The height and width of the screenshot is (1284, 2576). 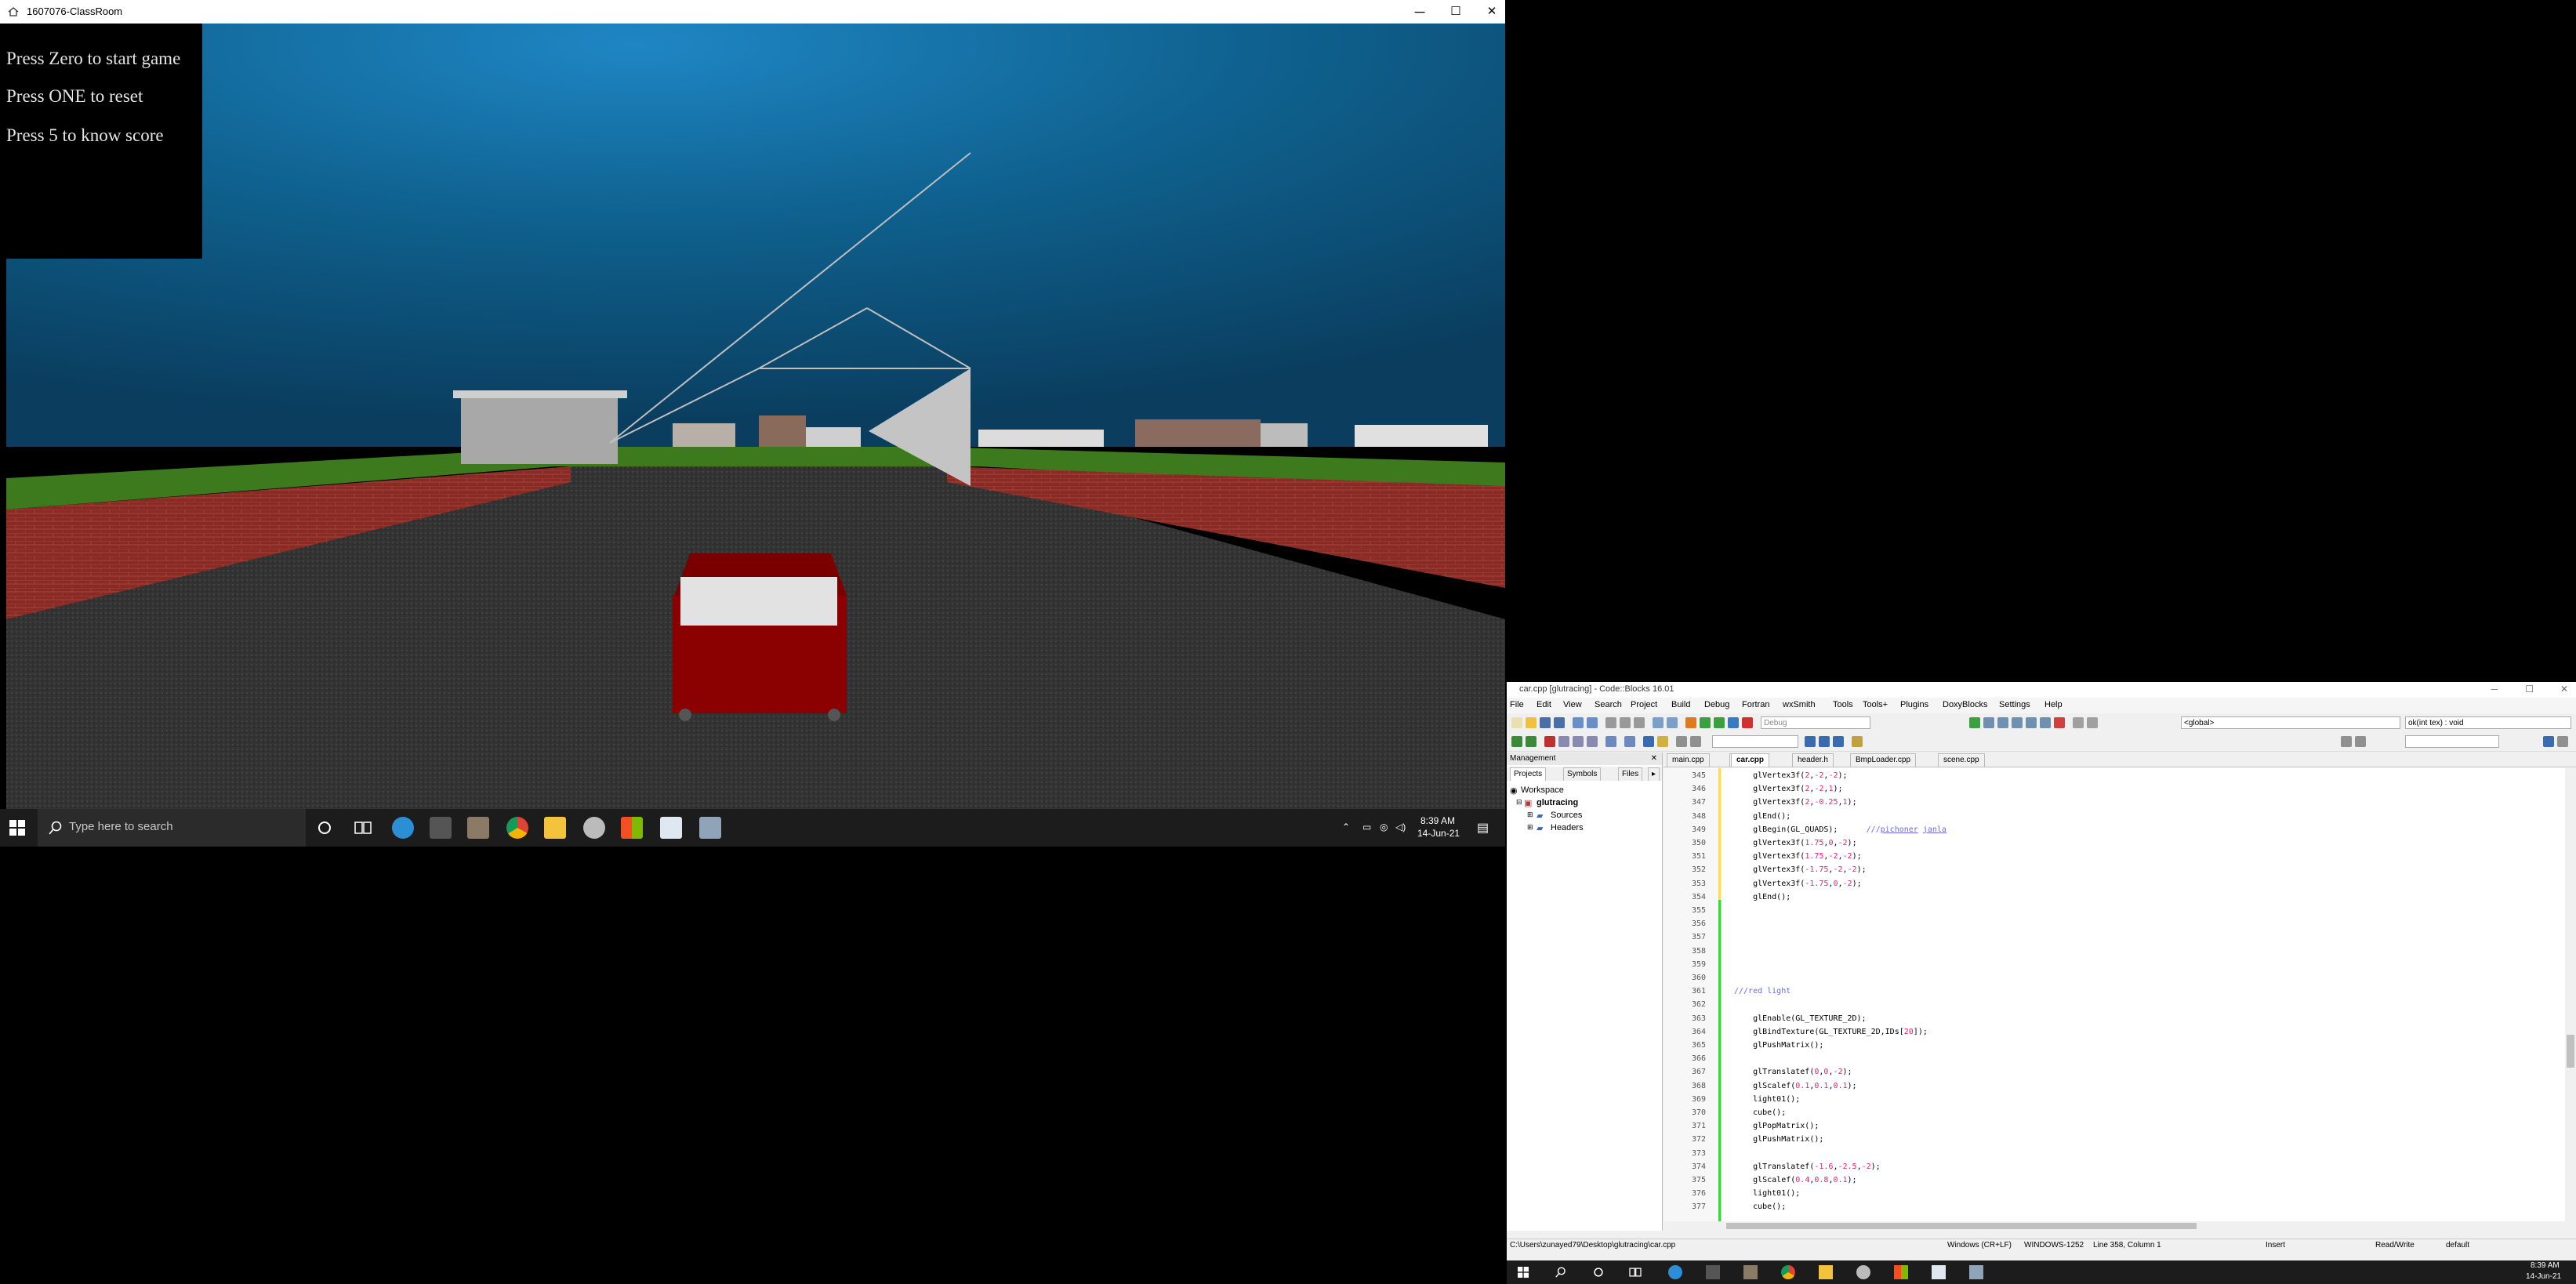 I want to click on symbol-combo, so click(x=2452, y=741).